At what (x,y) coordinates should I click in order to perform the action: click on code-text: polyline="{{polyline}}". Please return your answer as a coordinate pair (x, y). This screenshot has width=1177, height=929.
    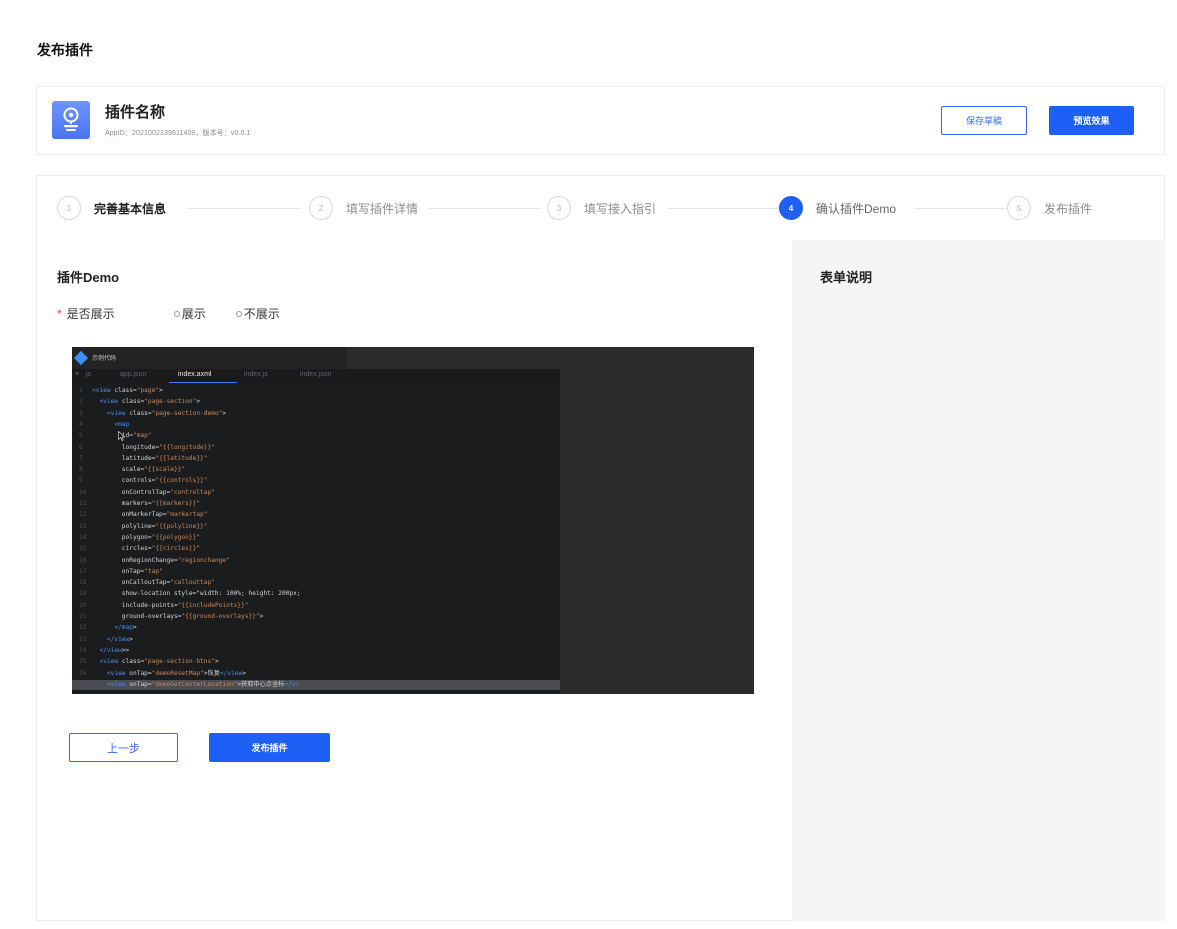
    Looking at the image, I should click on (150, 526).